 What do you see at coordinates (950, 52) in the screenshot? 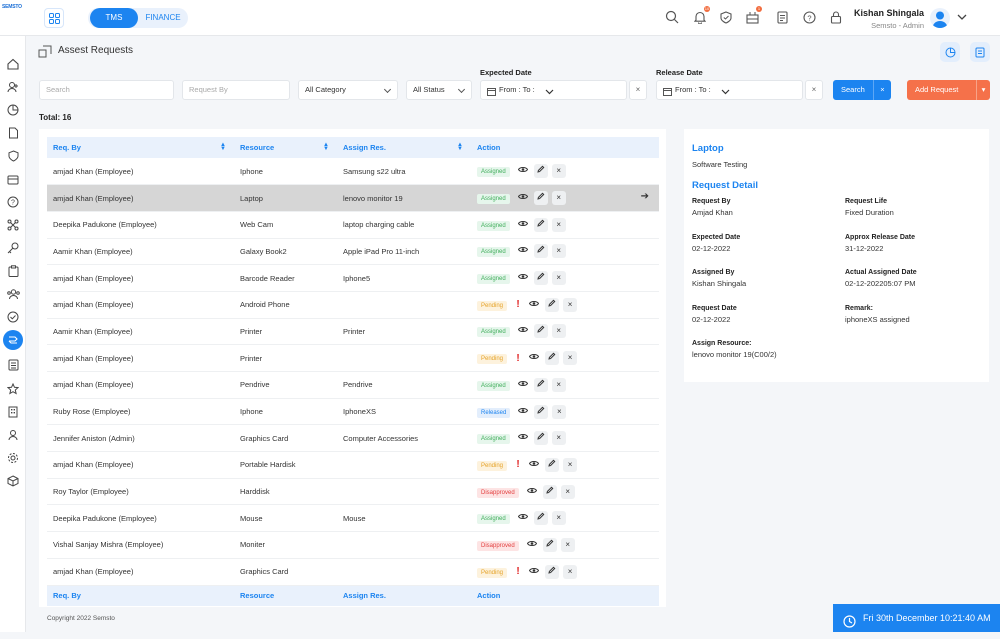
I see `chart-view-icon` at bounding box center [950, 52].